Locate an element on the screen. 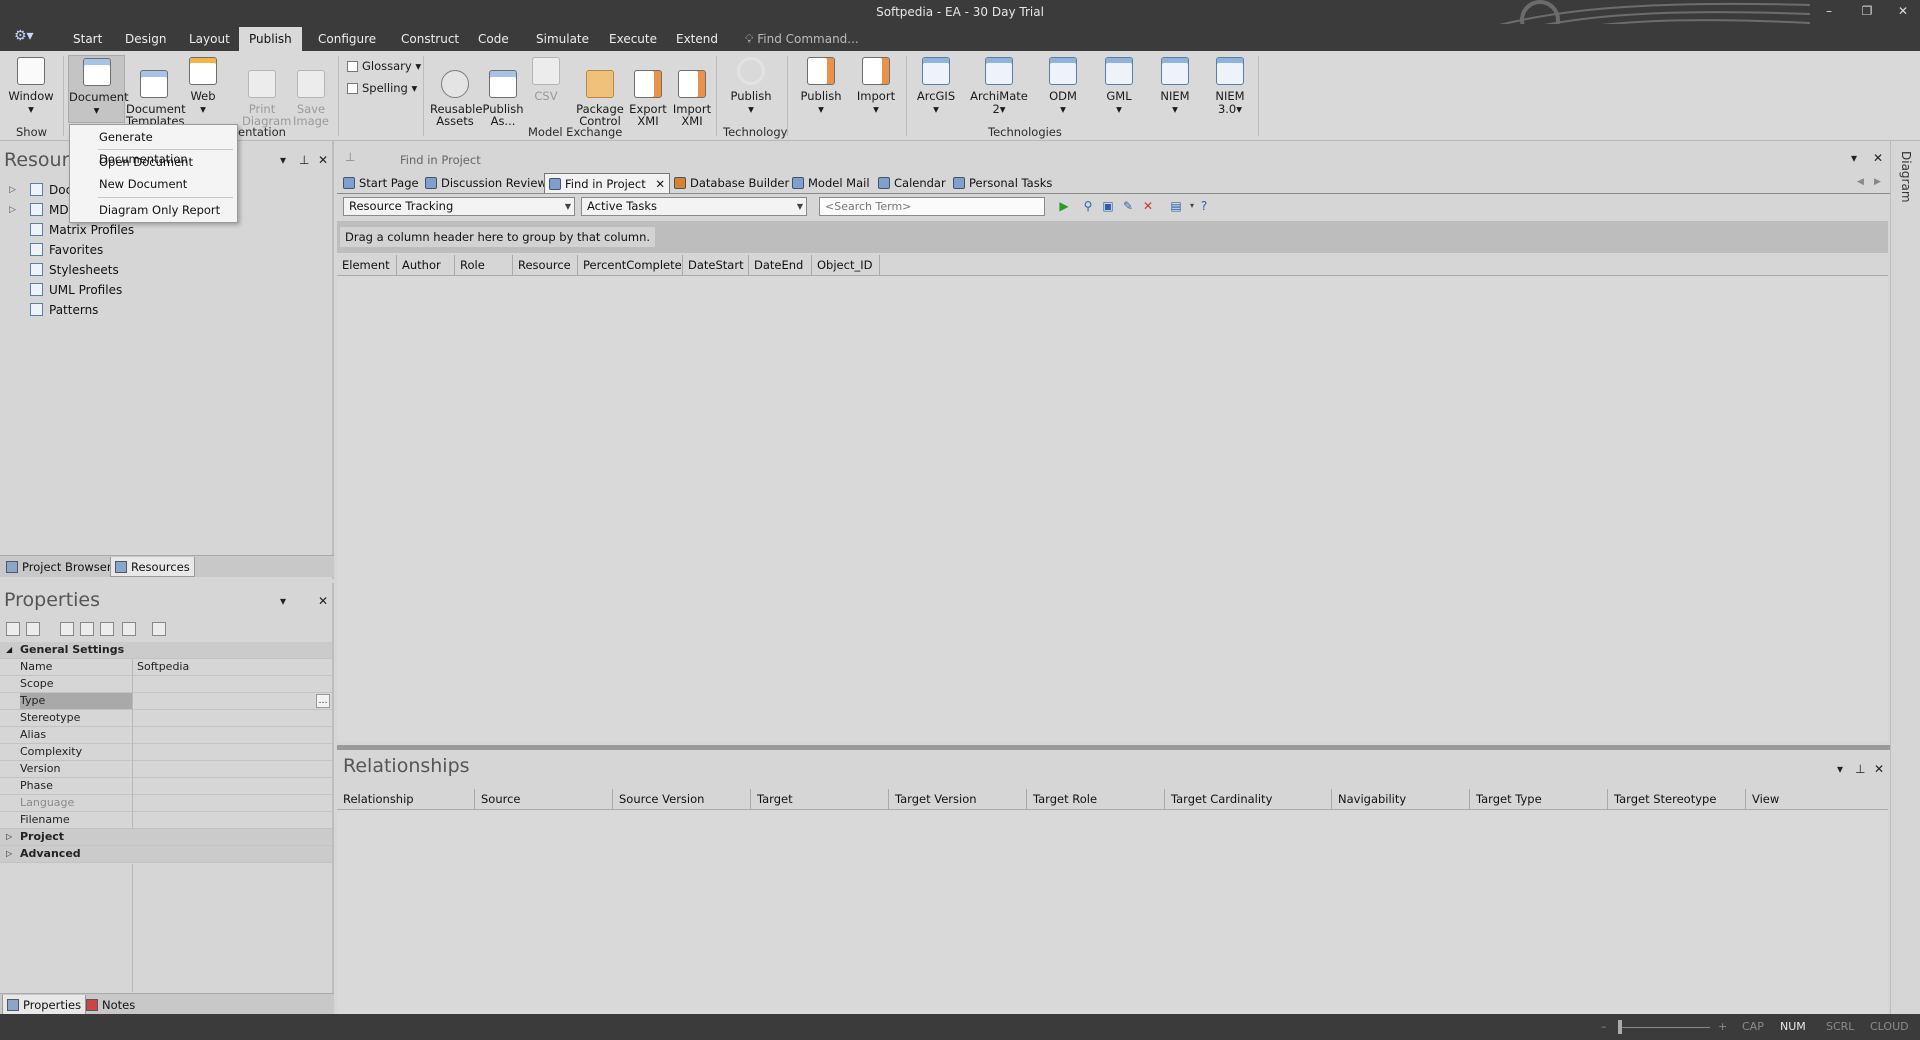 The width and height of the screenshot is (1920, 1040). tab-configure: Configure is located at coordinates (347, 39).